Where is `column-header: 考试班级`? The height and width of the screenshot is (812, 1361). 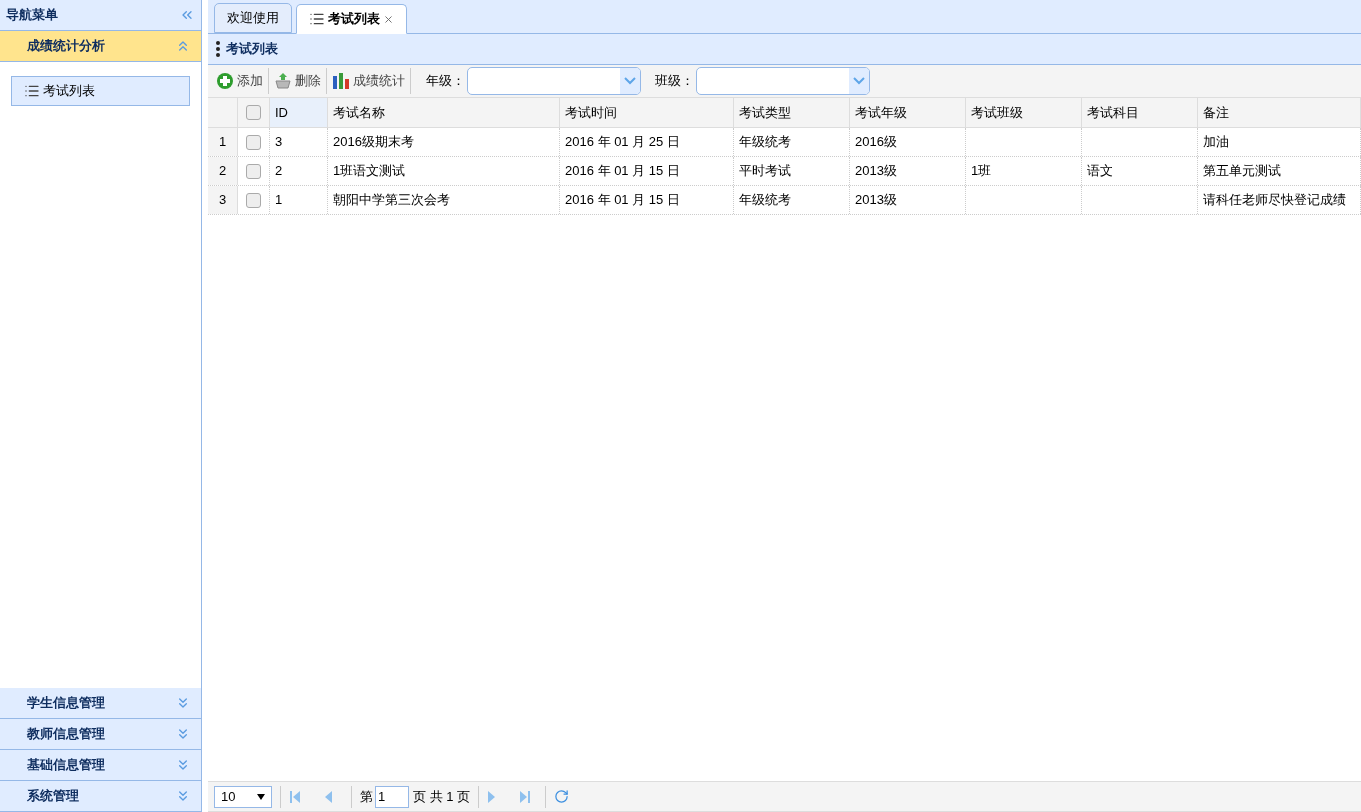
column-header: 考试班级 is located at coordinates (1024, 112).